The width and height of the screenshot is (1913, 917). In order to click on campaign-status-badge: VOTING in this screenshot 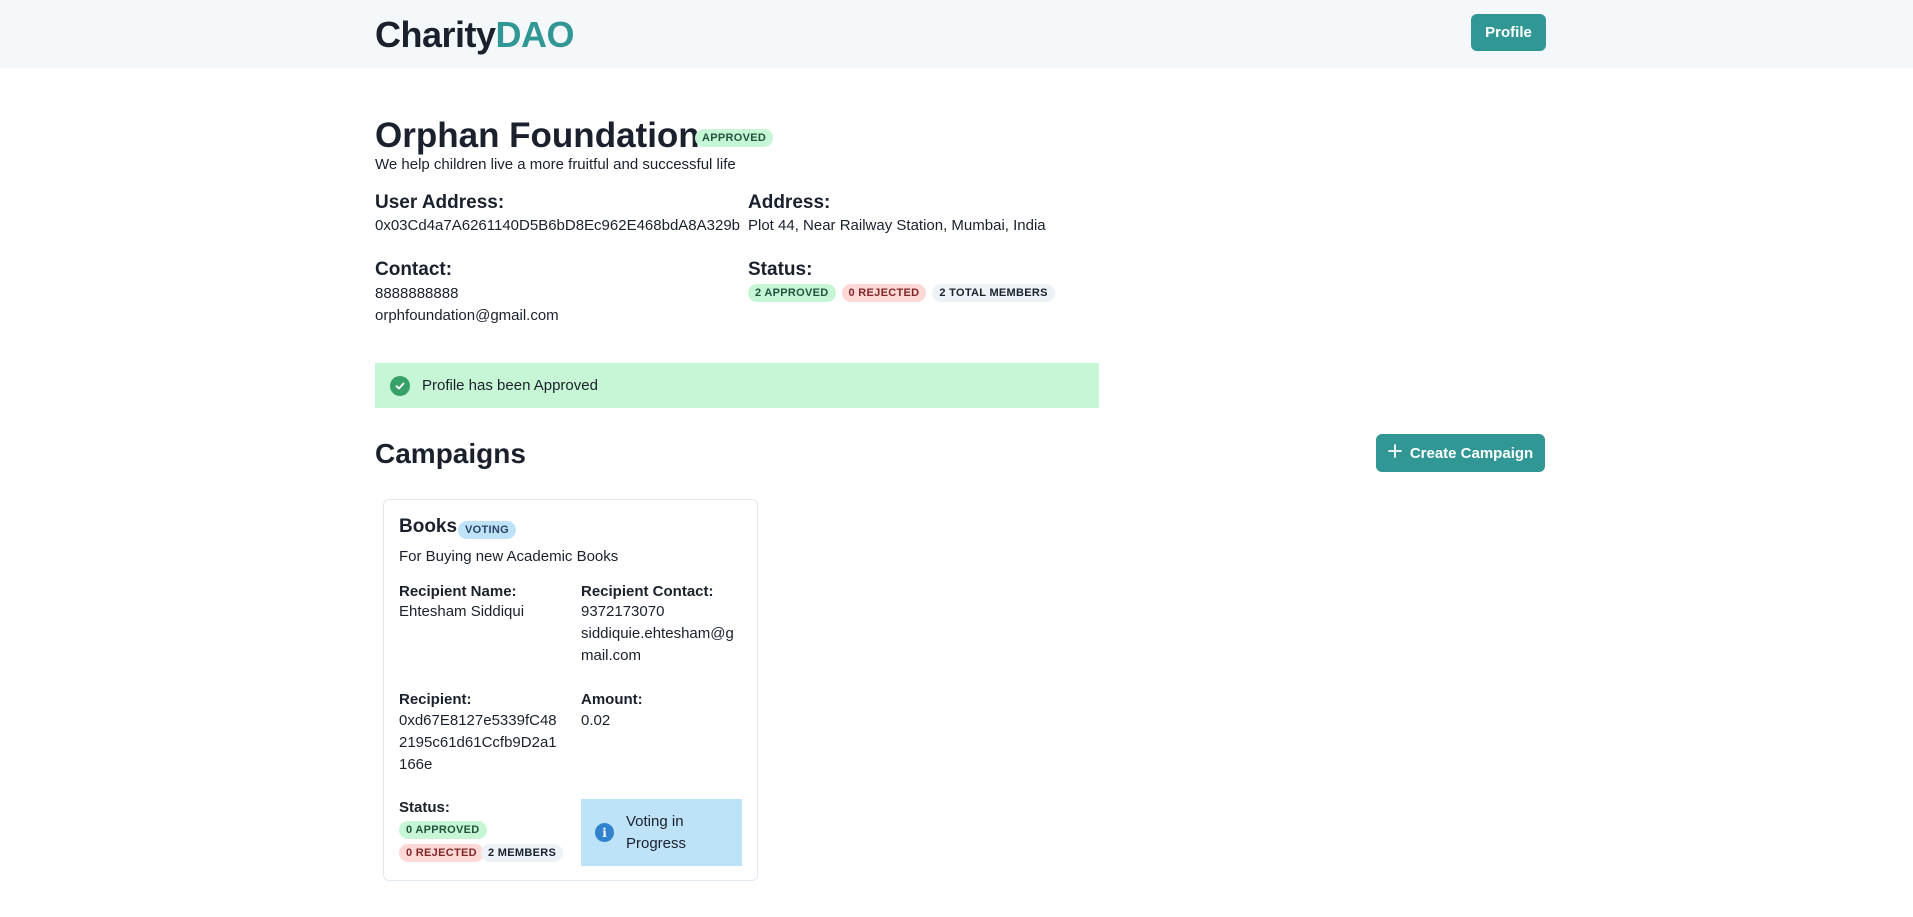, I will do `click(487, 530)`.